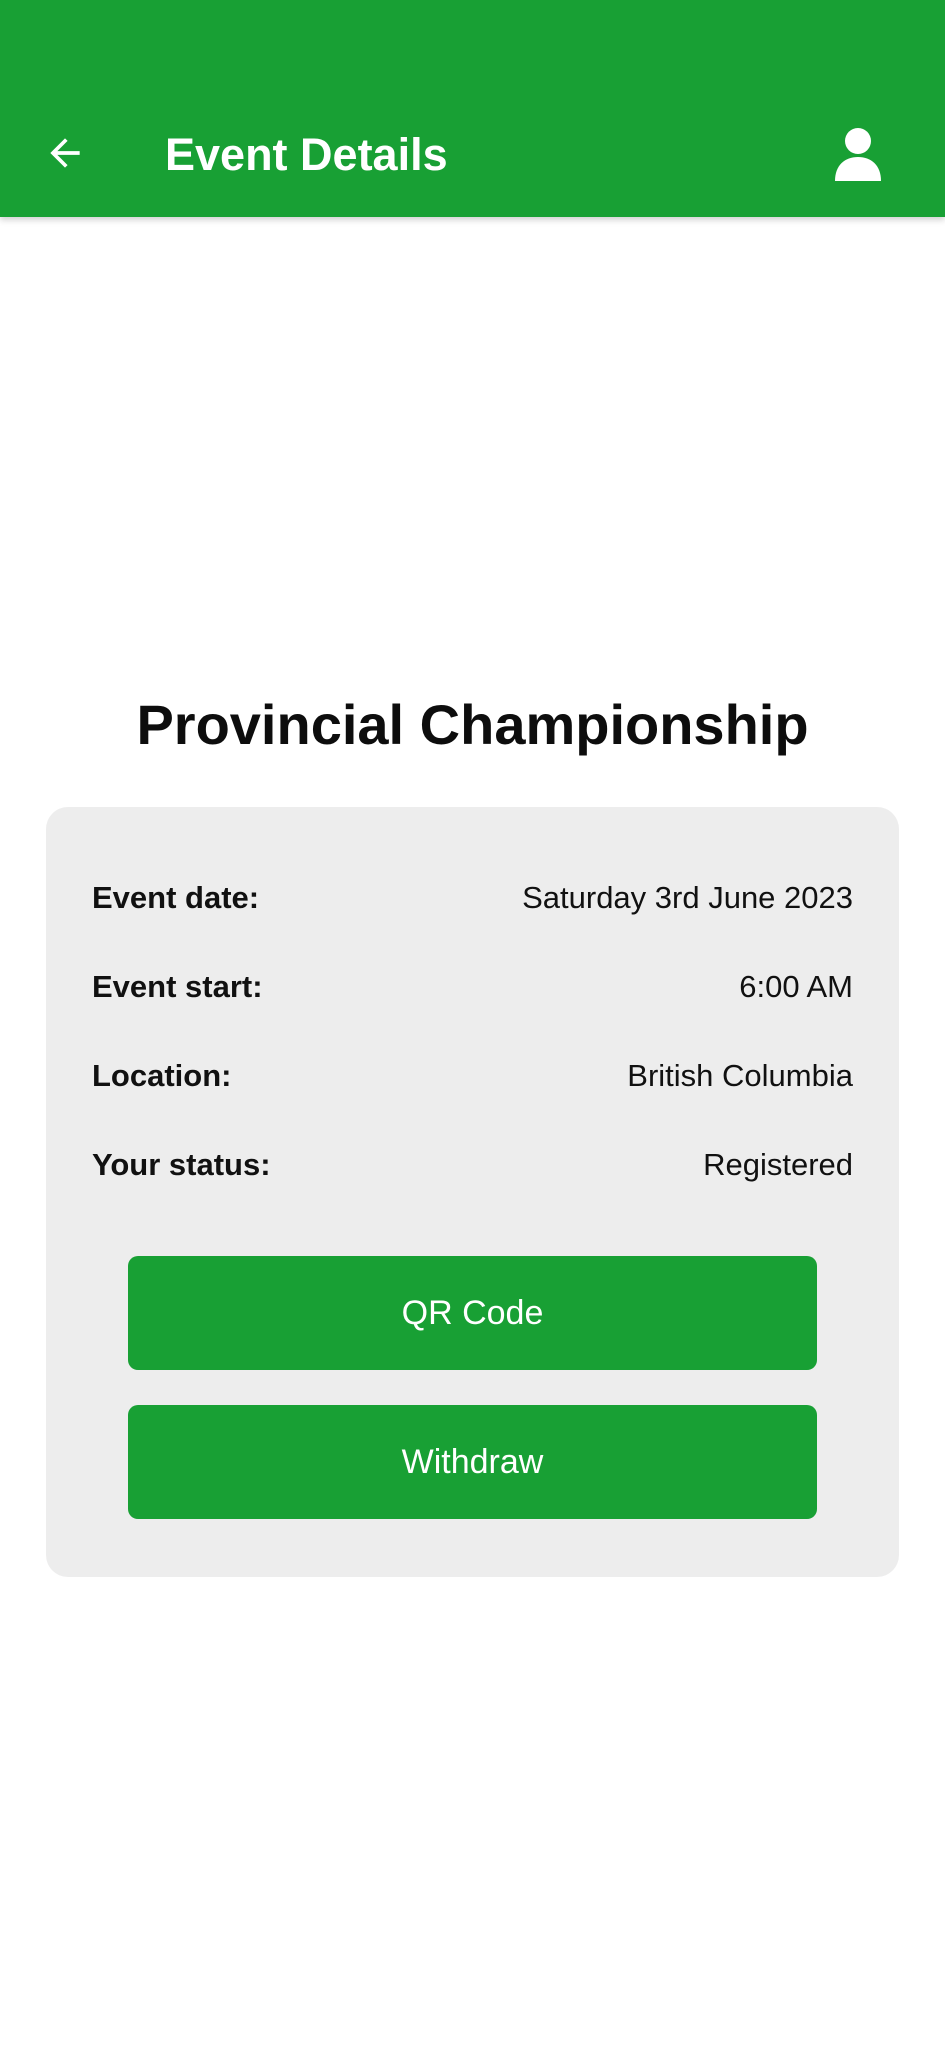 The height and width of the screenshot is (2048, 945). Describe the element at coordinates (472, 724) in the screenshot. I see `event-title: Provincial Championship` at that location.